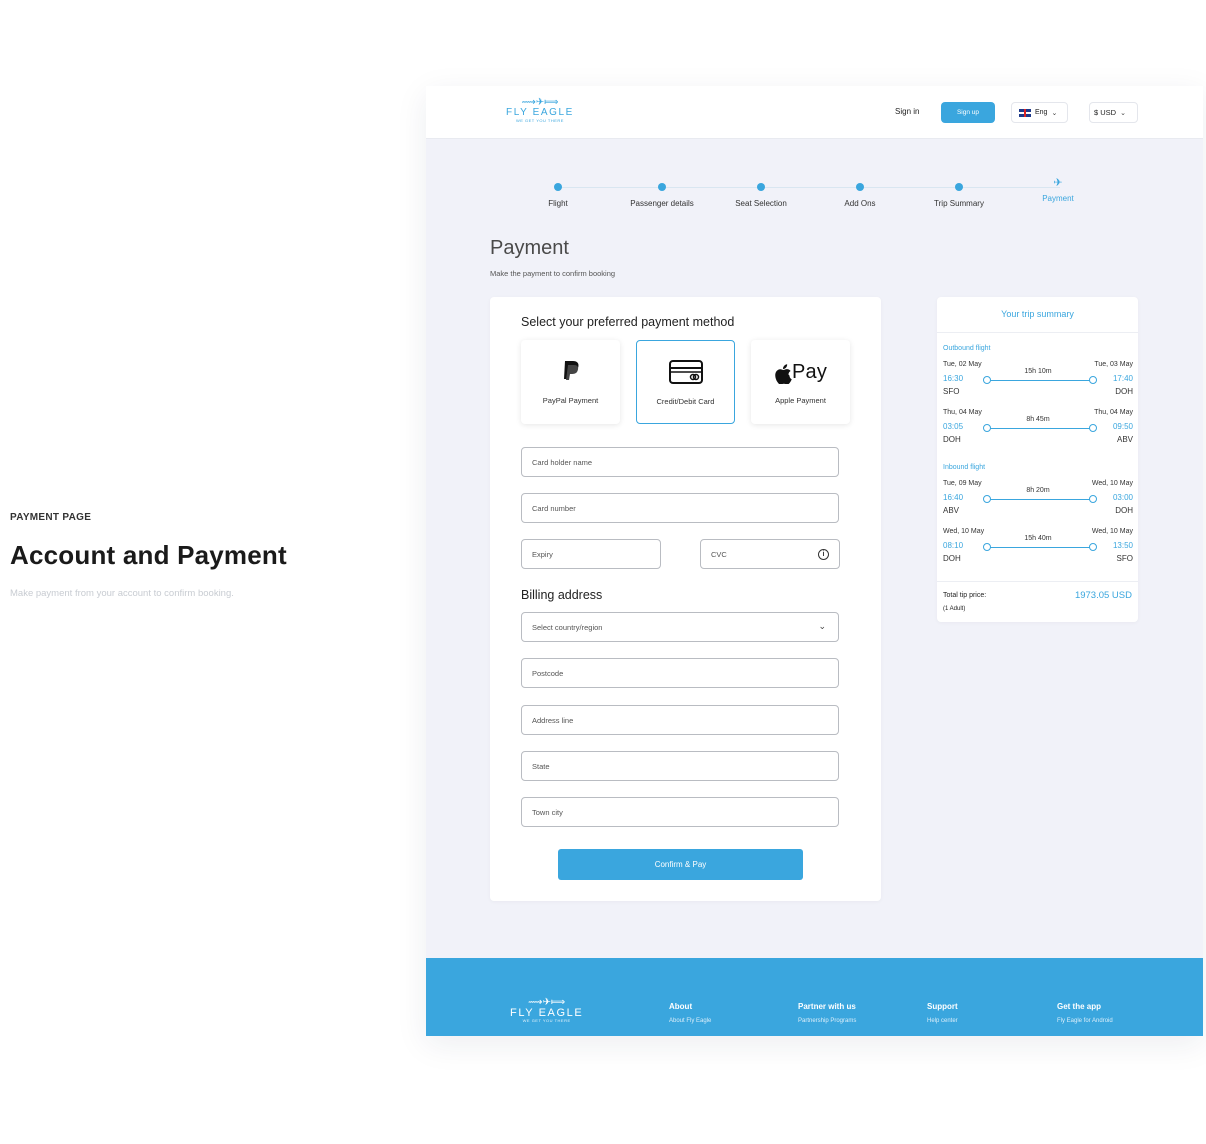  What do you see at coordinates (1124, 439) in the screenshot?
I see `destination-airport: ABV` at bounding box center [1124, 439].